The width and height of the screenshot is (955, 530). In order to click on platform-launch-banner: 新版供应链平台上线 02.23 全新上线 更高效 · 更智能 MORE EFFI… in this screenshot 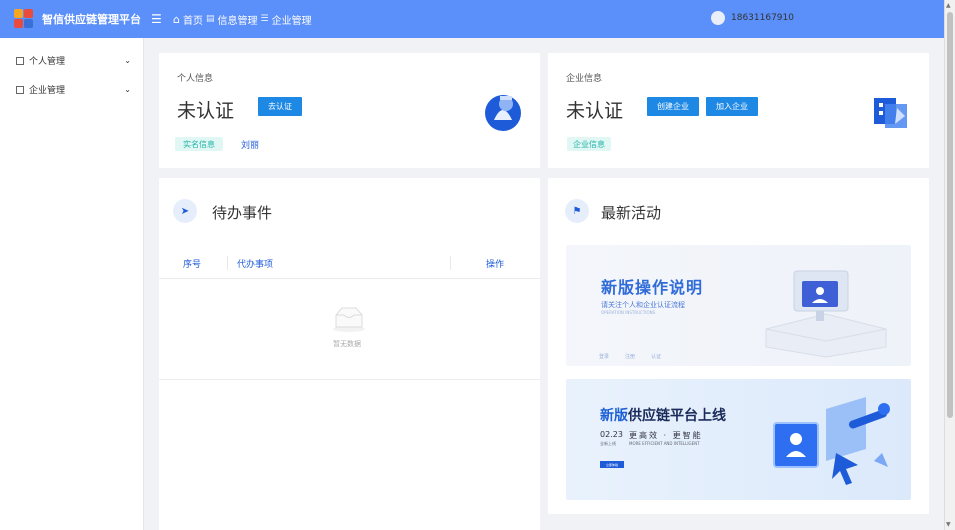, I will do `click(738, 439)`.